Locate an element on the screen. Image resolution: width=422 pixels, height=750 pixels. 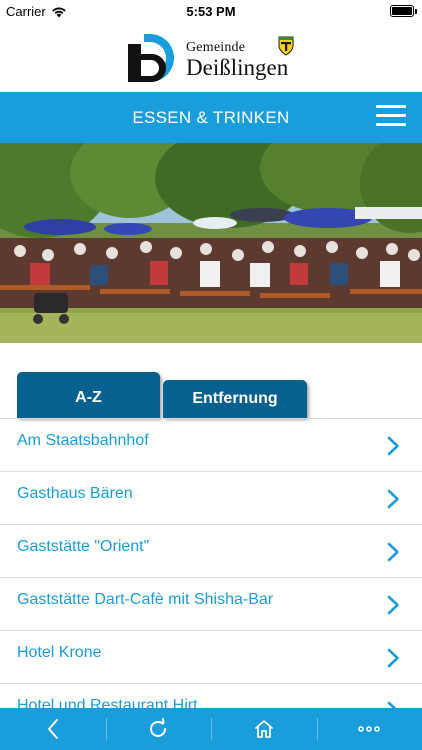
list-item-label: Gaststätte Dart-Cafè mit Shisha-Bar is located at coordinates (145, 599).